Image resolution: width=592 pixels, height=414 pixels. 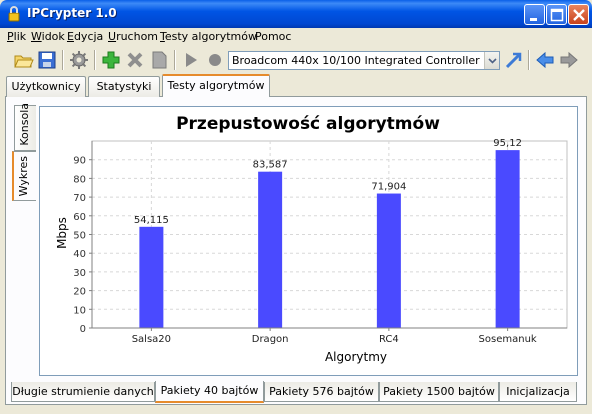 What do you see at coordinates (62, 233) in the screenshot?
I see `y-axis-label: Mbps` at bounding box center [62, 233].